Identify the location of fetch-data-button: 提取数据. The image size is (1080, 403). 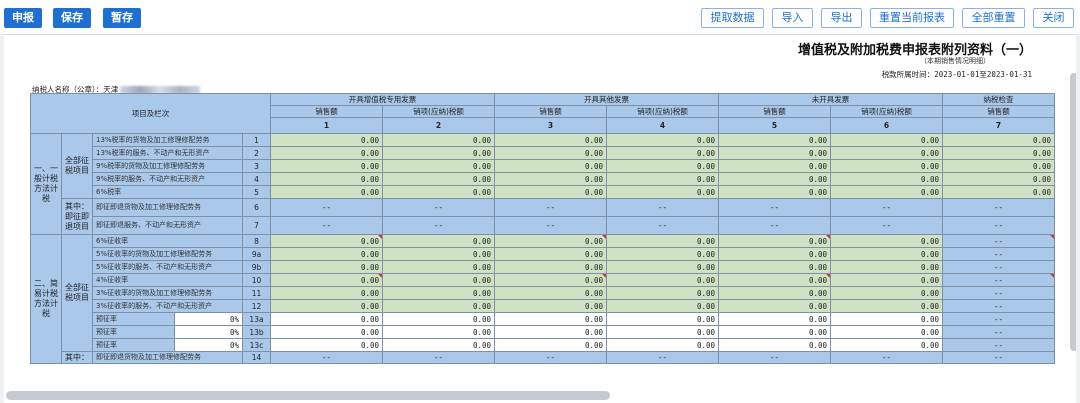
(732, 18).